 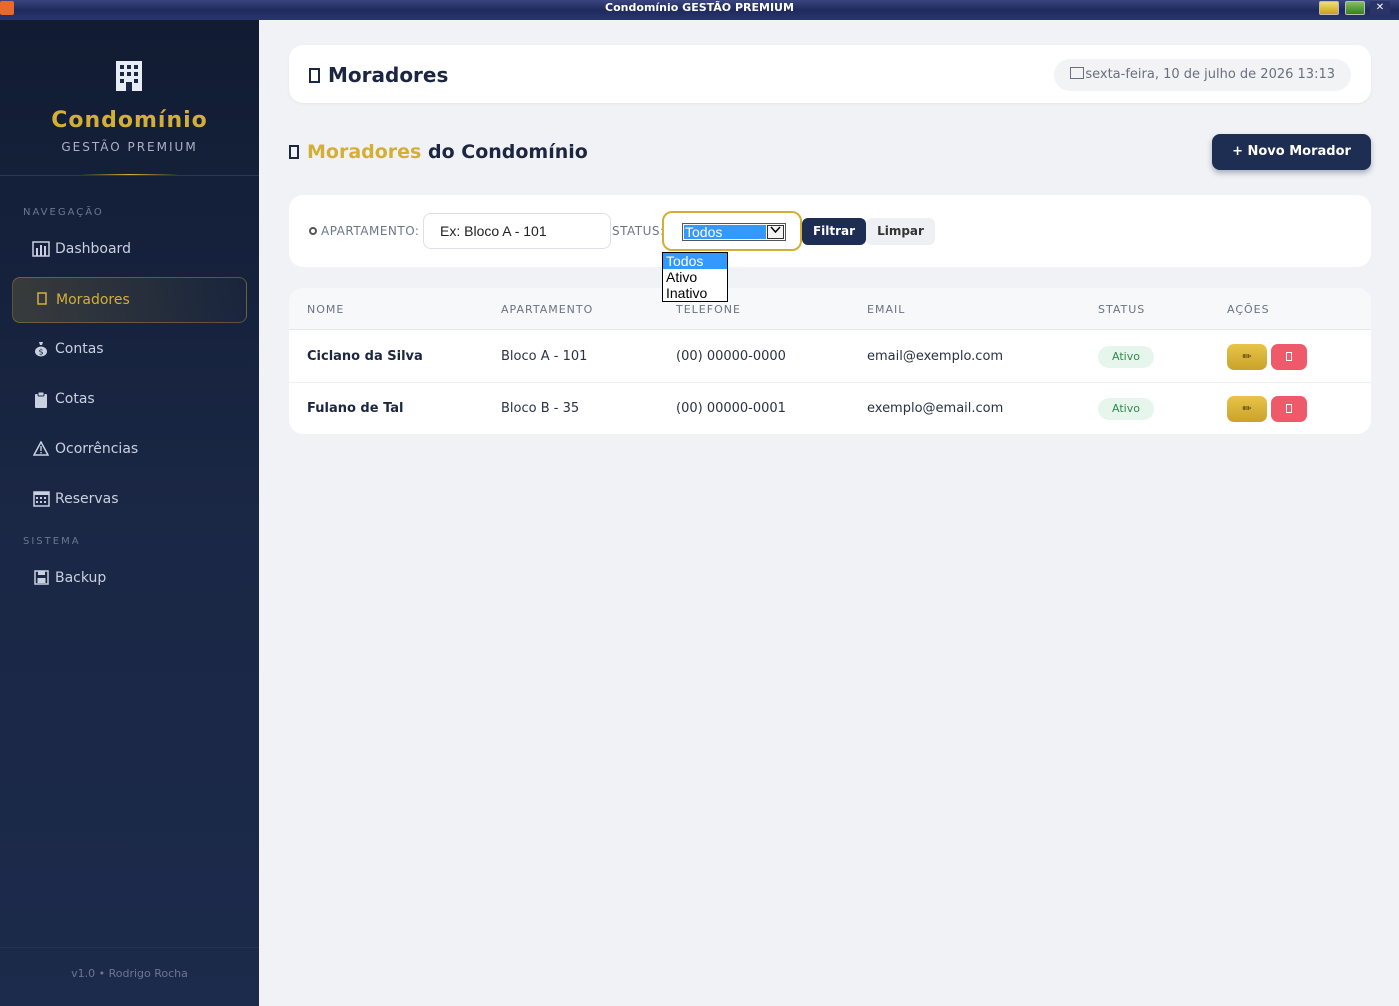 What do you see at coordinates (129, 973) in the screenshot?
I see `sidebar-footer: v1.0 • Rodrigo Rocha` at bounding box center [129, 973].